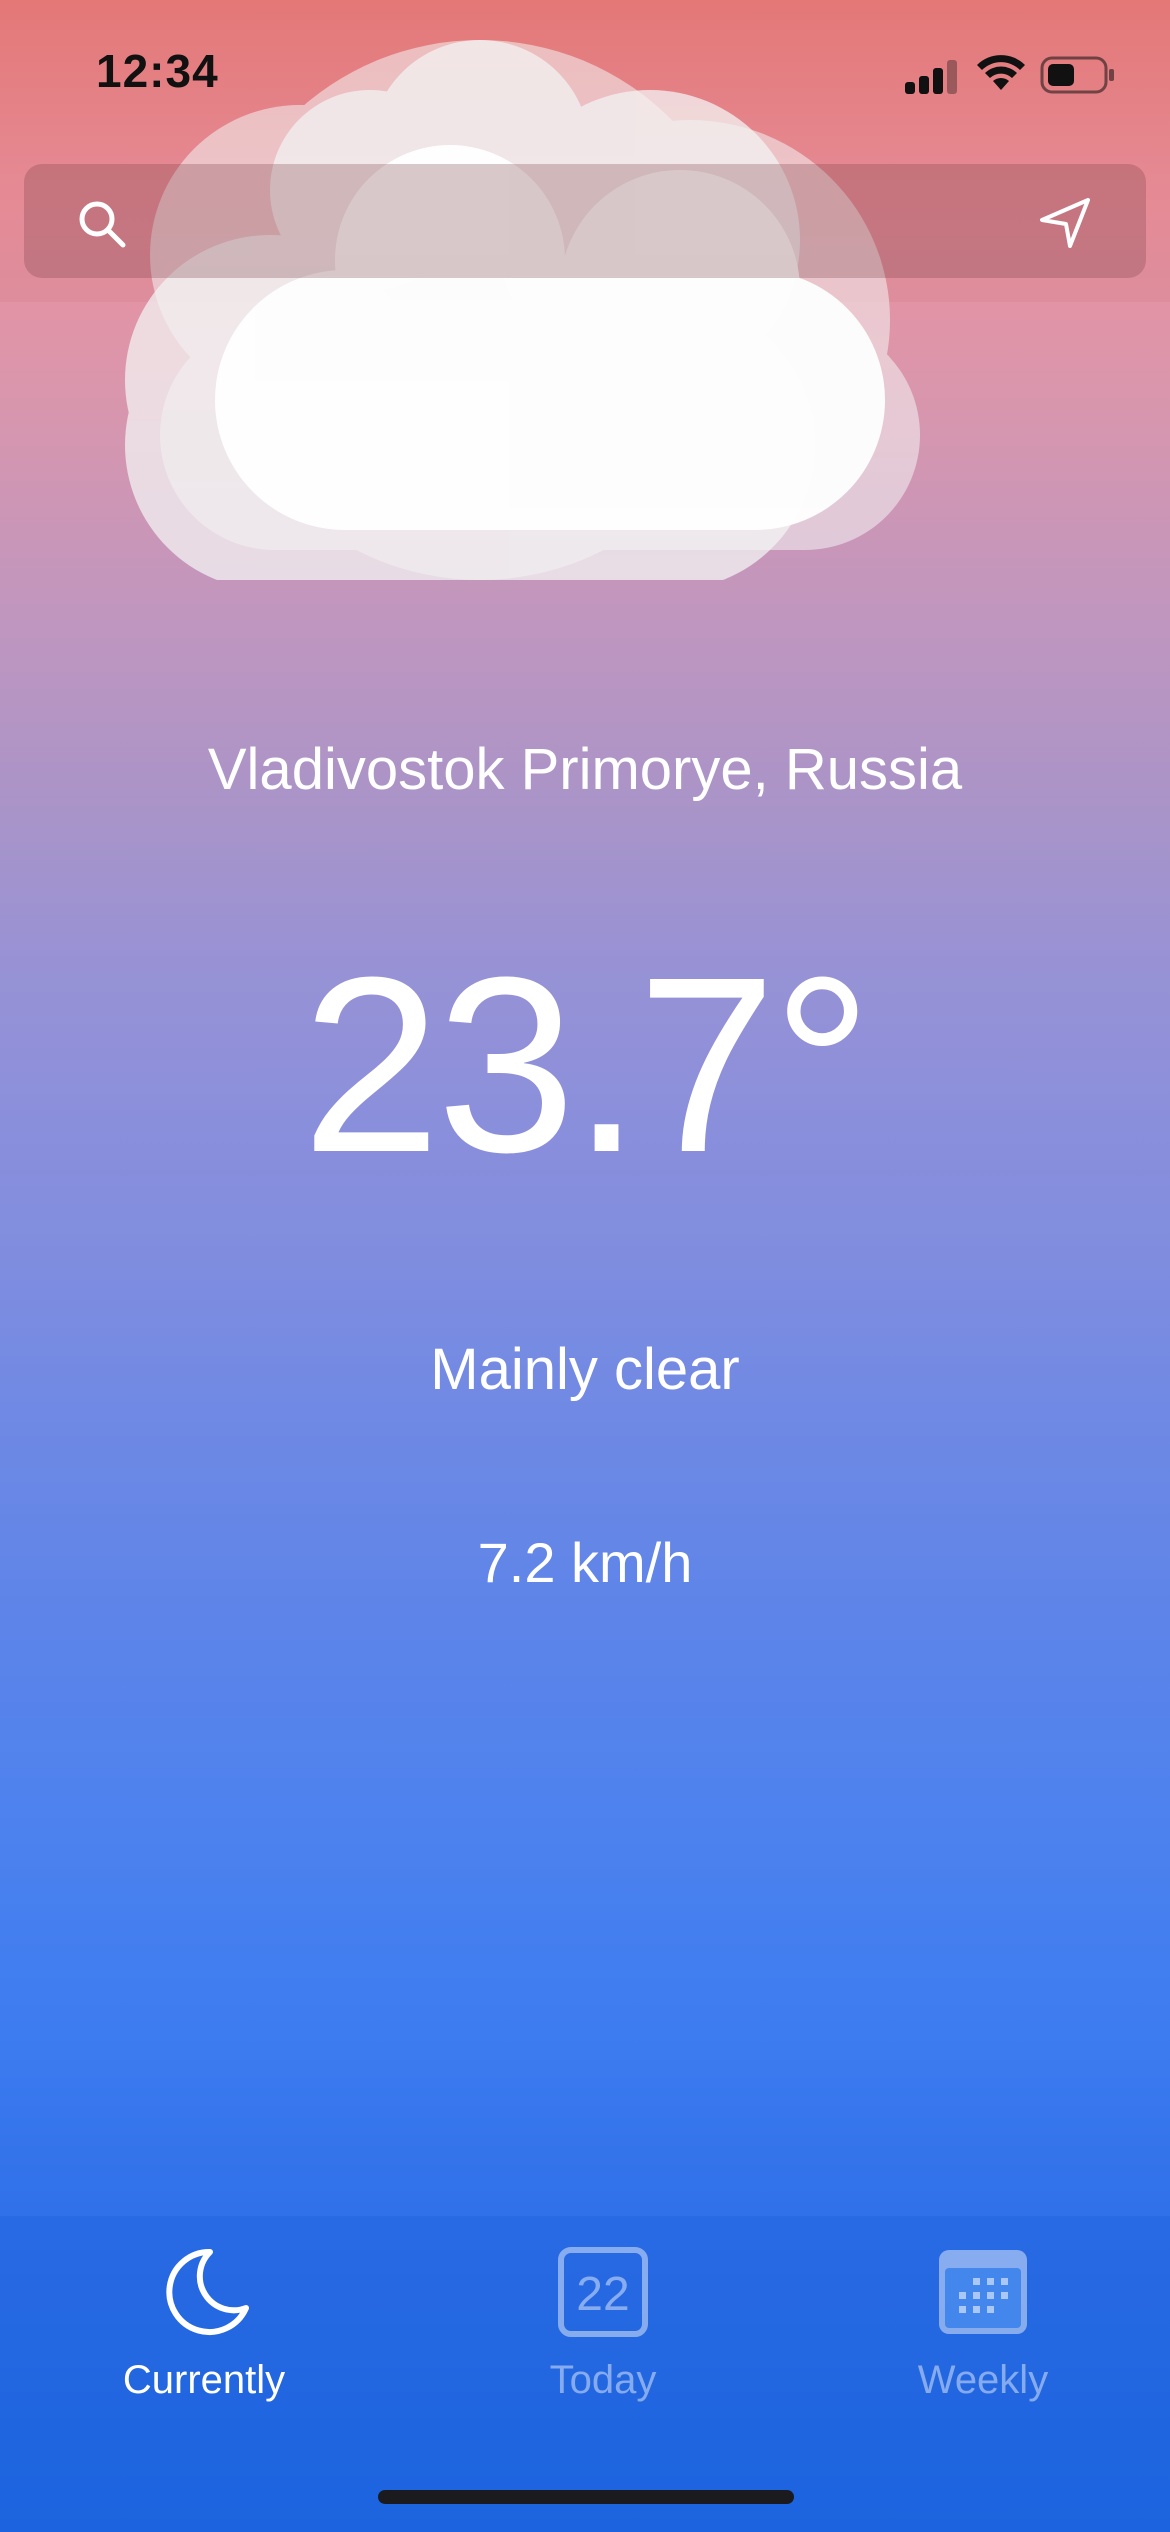 The image size is (1170, 2532). I want to click on tab-bar: Currently 22 Today Weekly, so click(585, 2374).